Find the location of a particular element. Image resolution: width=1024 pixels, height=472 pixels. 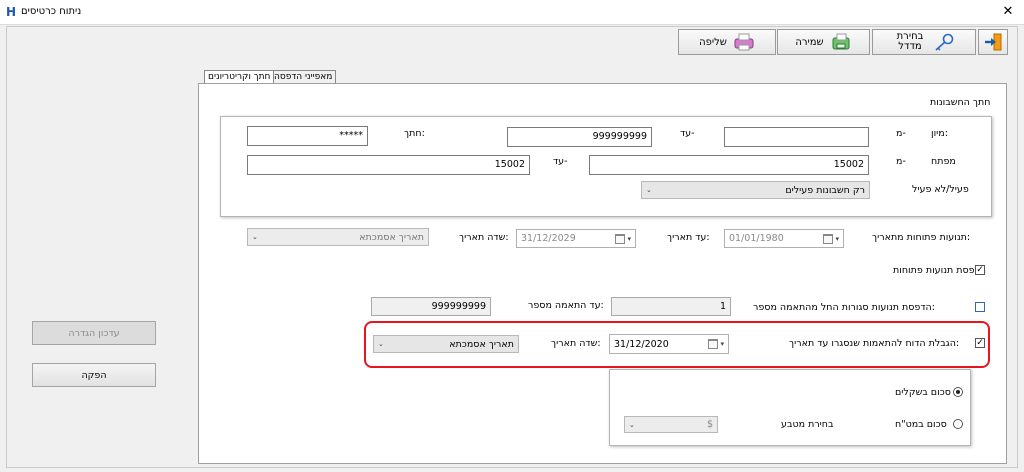

currency-label: בחירת מטבע is located at coordinates (807, 424).